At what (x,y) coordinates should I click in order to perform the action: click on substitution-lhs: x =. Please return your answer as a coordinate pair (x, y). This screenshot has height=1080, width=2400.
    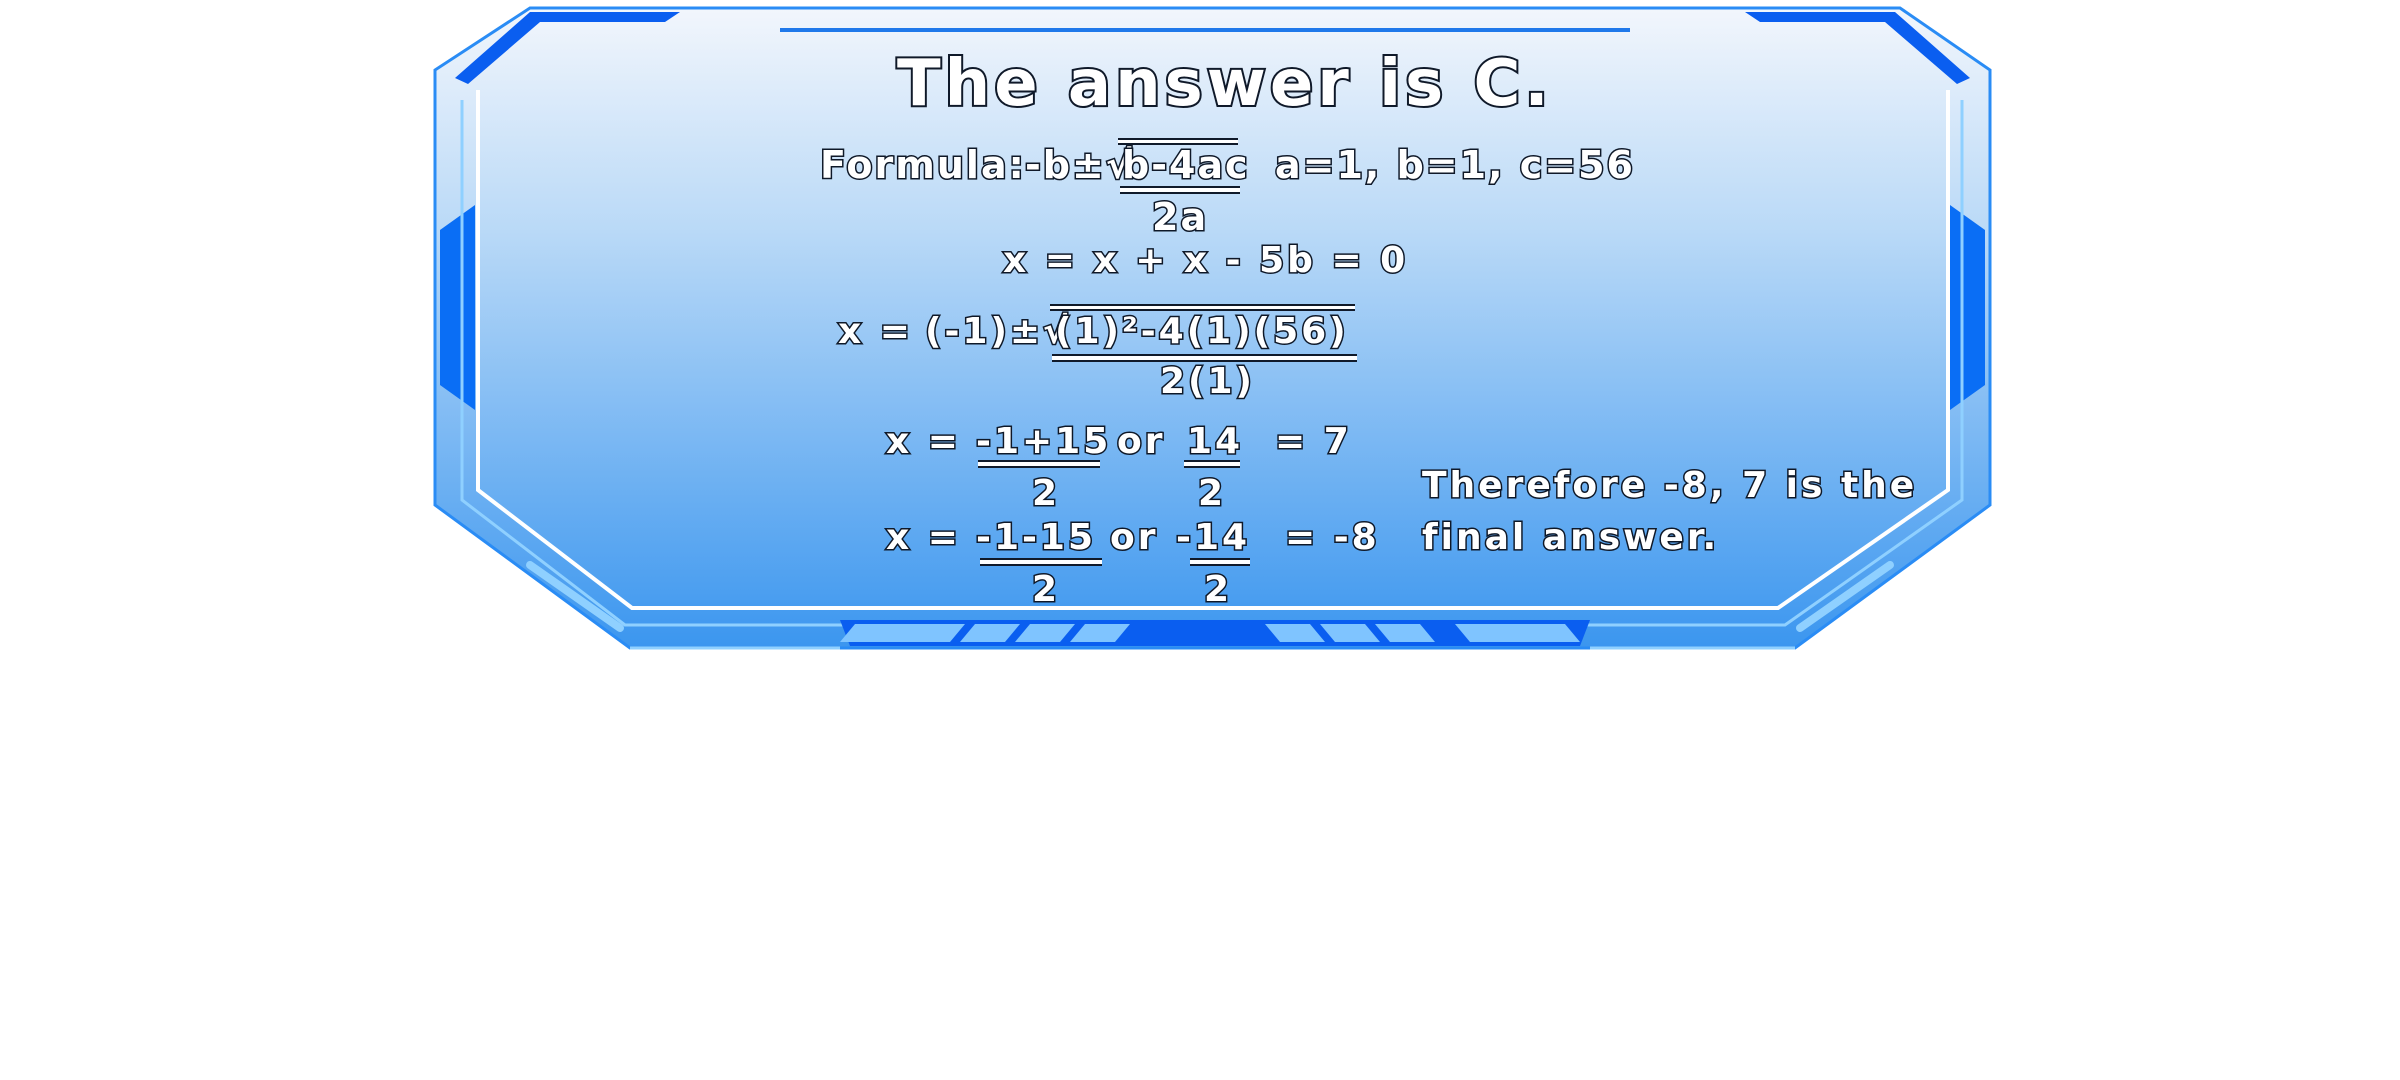
    Looking at the image, I should click on (875, 331).